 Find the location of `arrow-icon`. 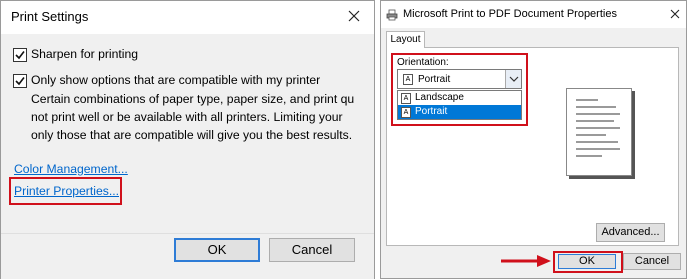

arrow-icon is located at coordinates (527, 261).